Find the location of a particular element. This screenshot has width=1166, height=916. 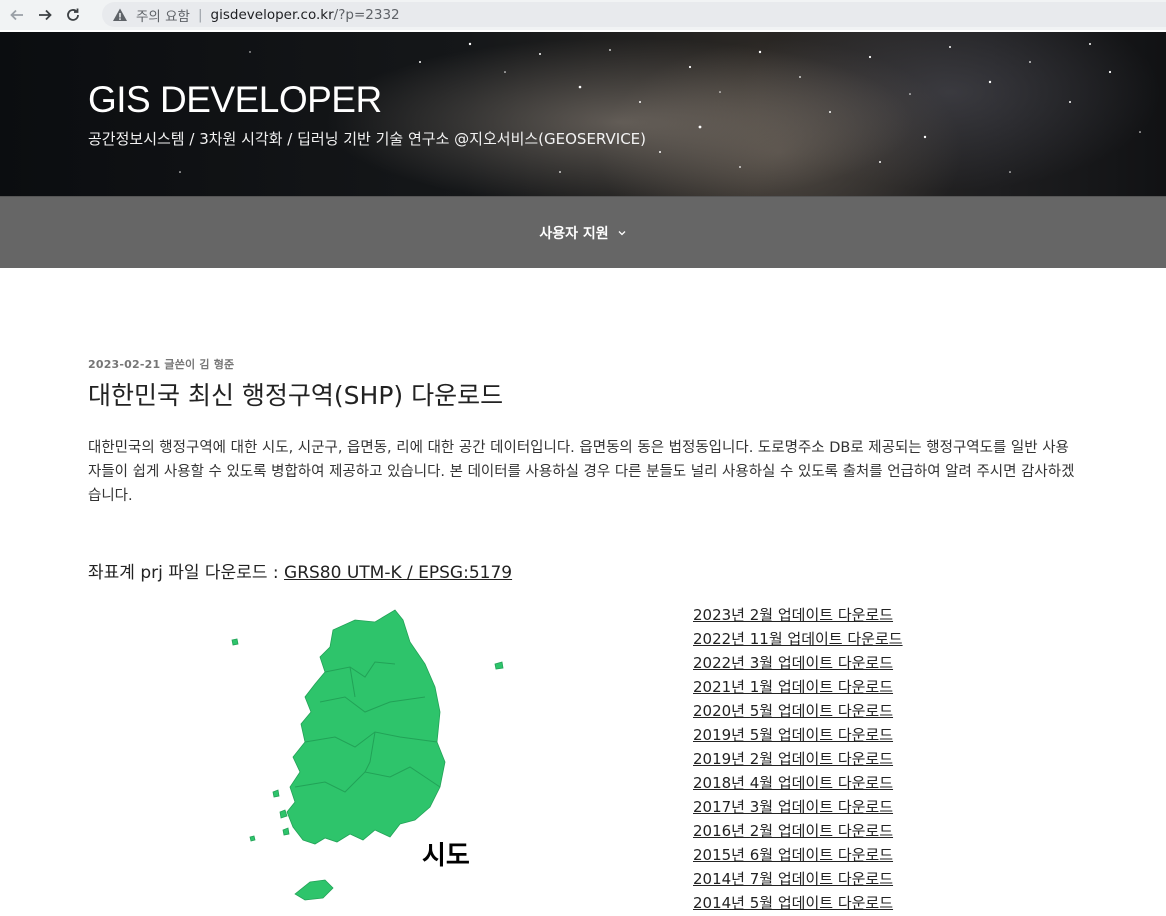

download-link: 2020년 5월 업데이트 다운로드 is located at coordinates (798, 711).